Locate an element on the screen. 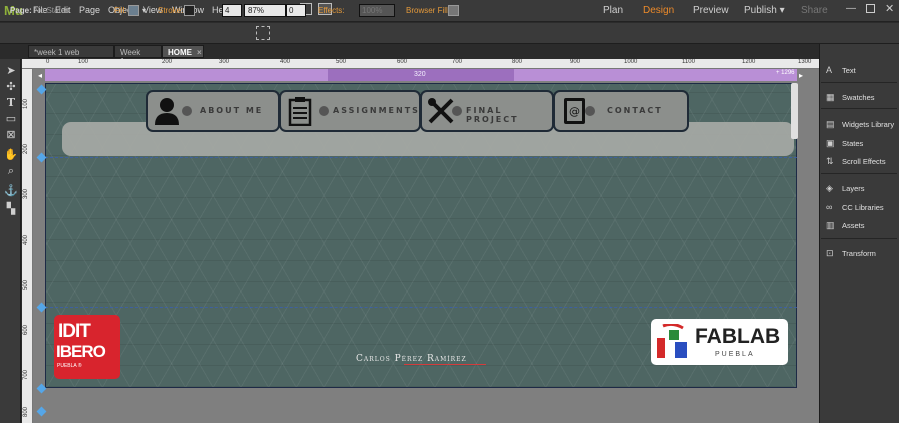 The height and width of the screenshot is (423, 899). fill-stroke-tool-icon: ▚ is located at coordinates (11, 209).